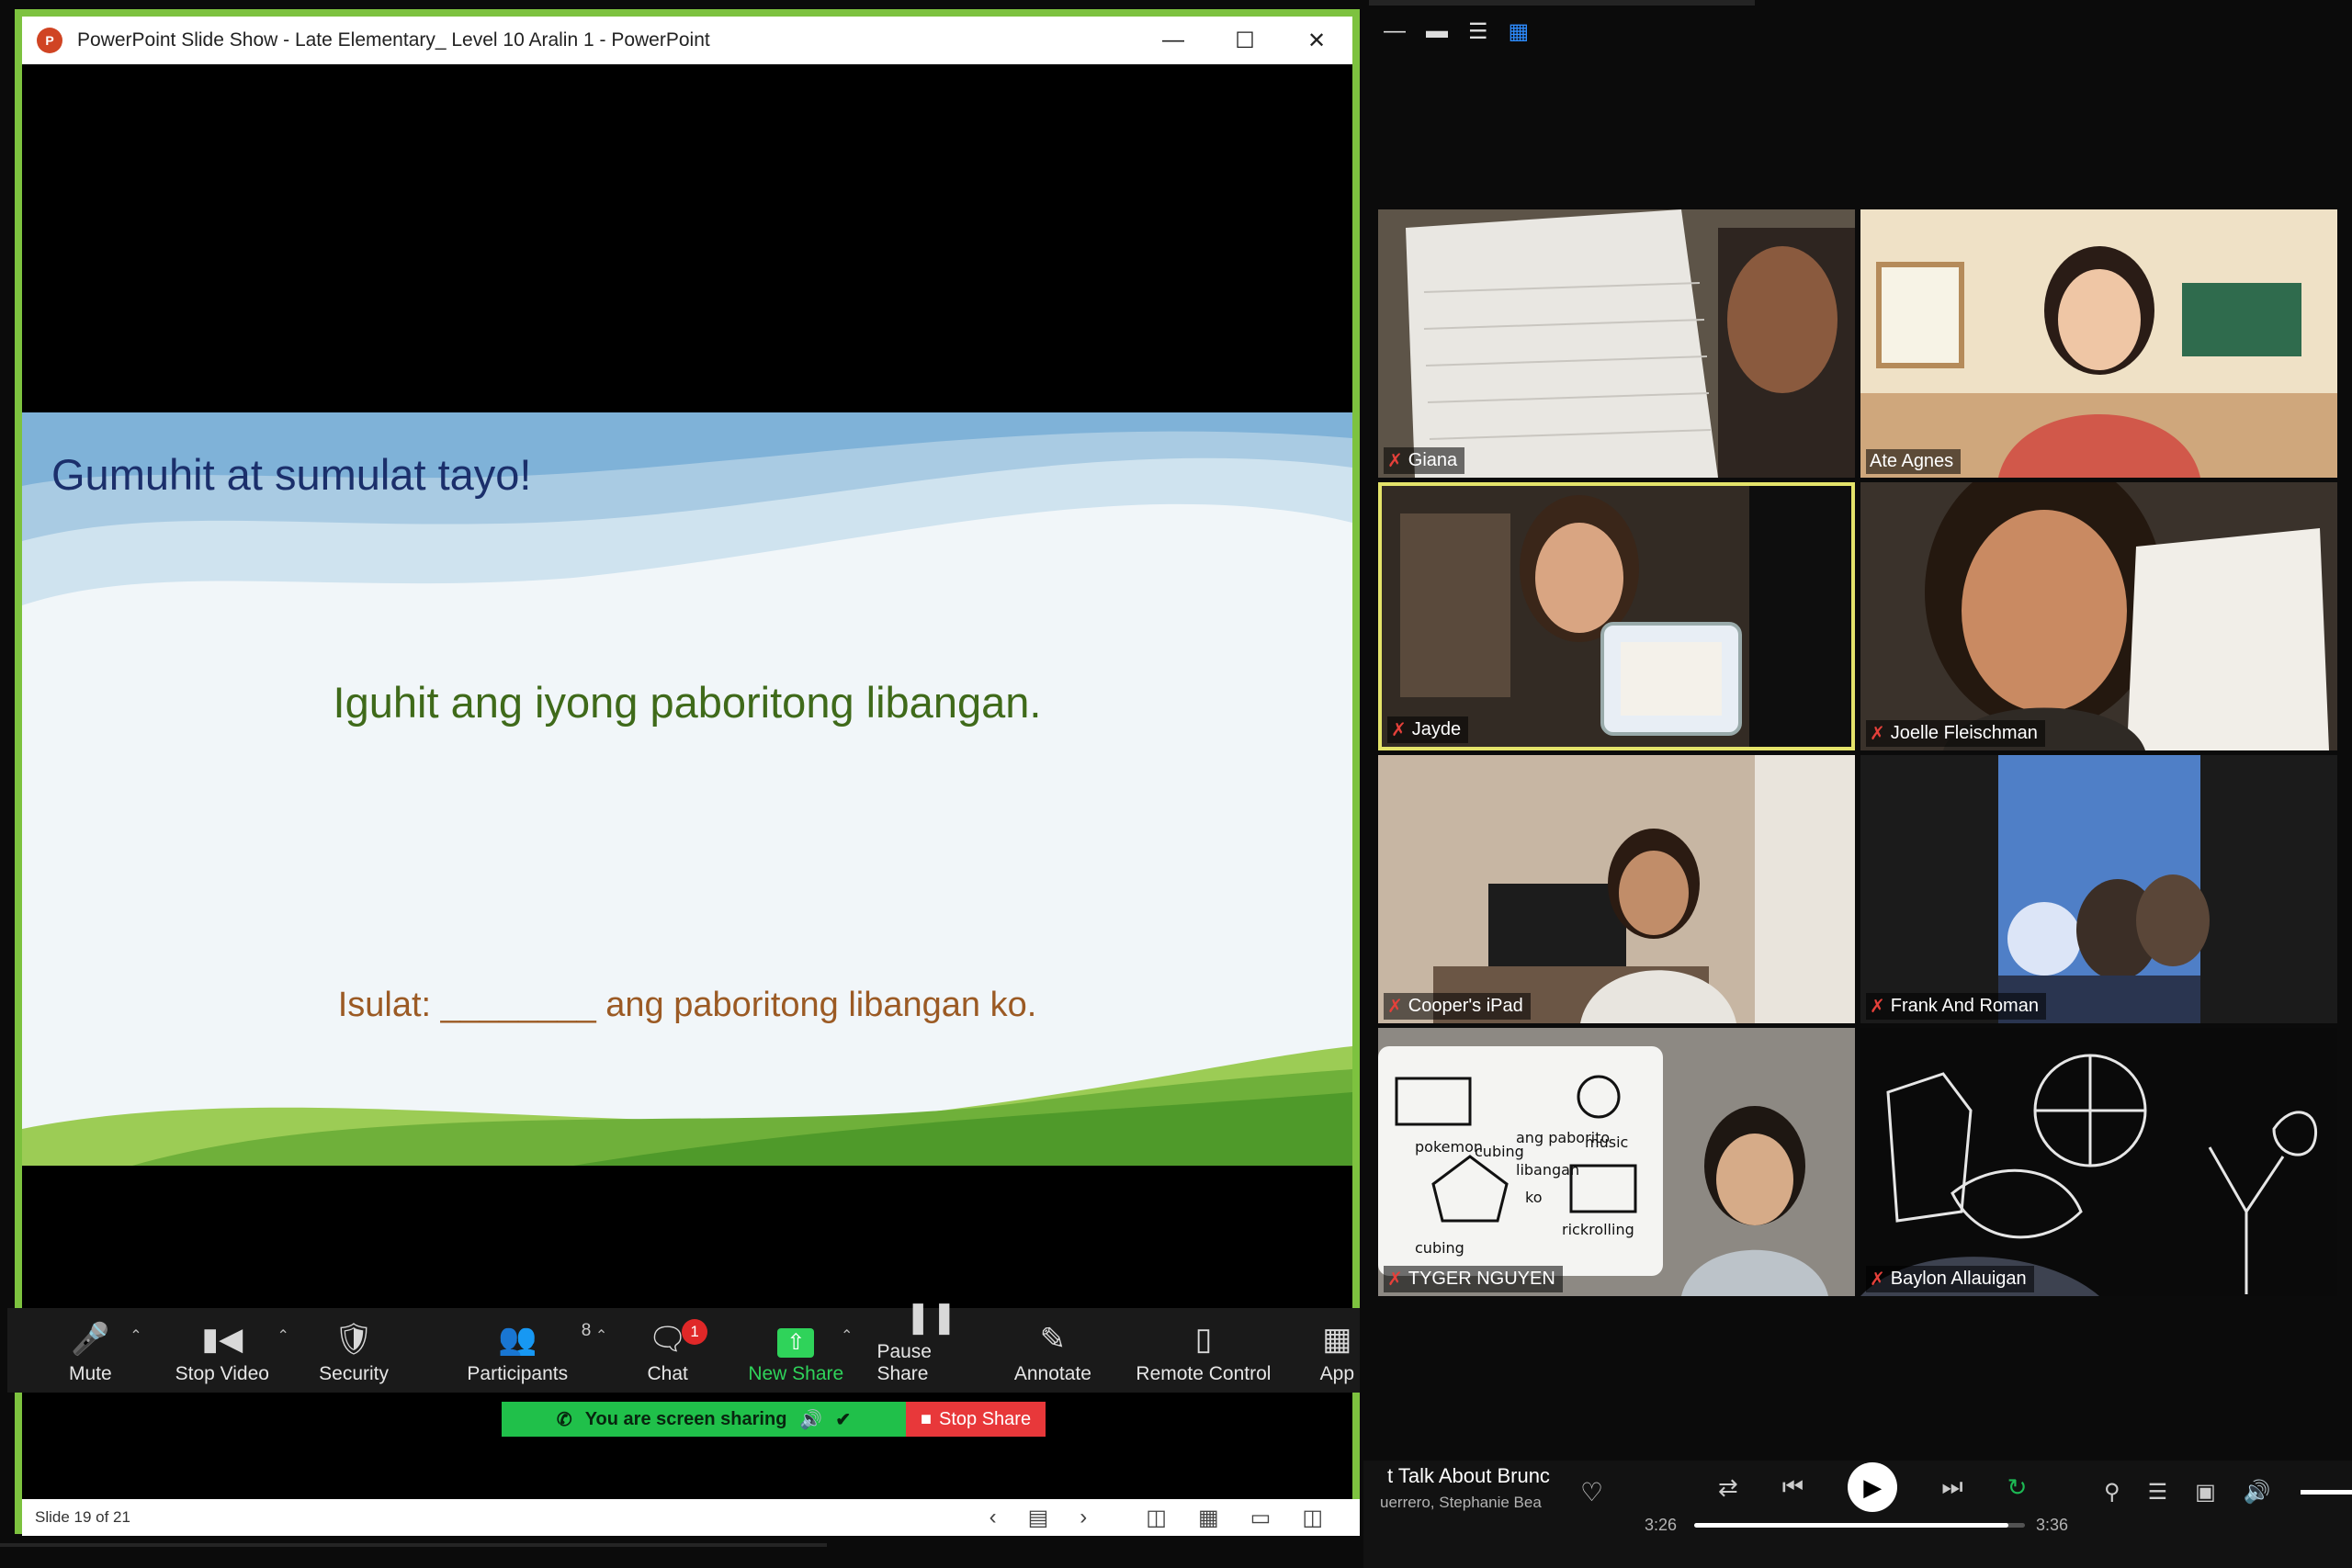 This screenshot has width=2352, height=1568. I want to click on volume-slider, so click(2327, 1493).